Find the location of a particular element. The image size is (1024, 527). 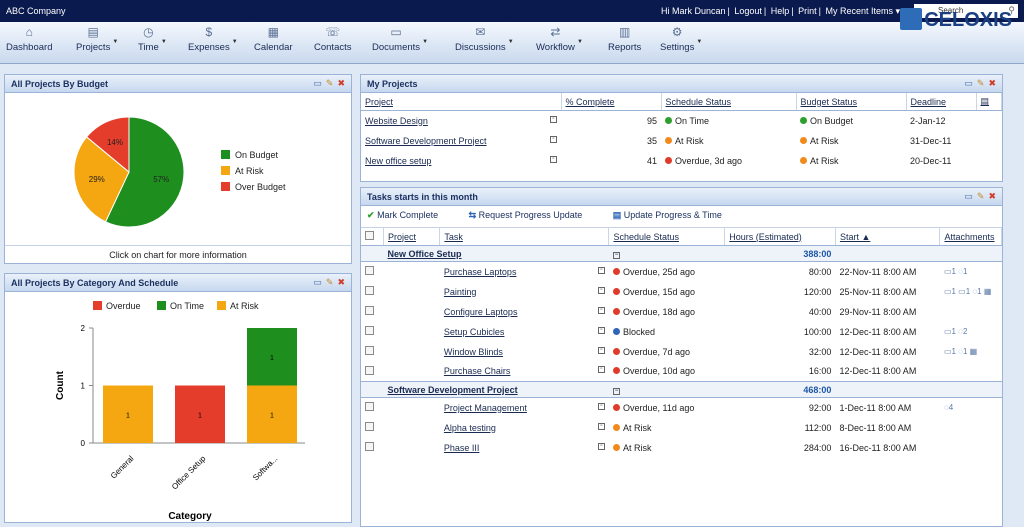

attachments-icon: ▭1 ▭1 ◌1 ▦ is located at coordinates (971, 292).